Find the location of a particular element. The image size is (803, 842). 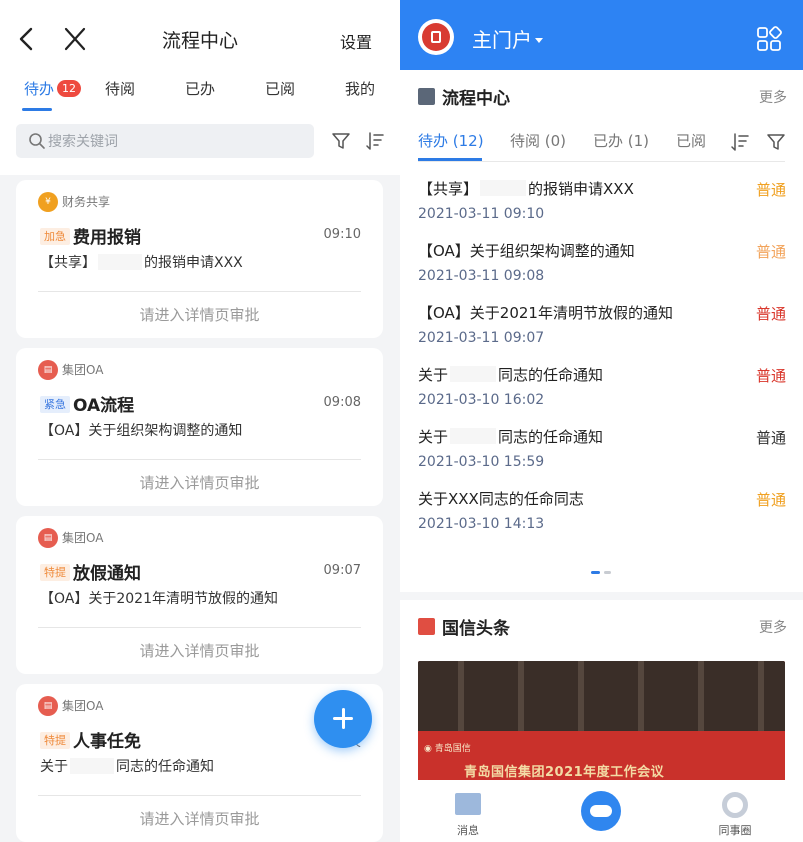

task-description: 关于 同志的任命通知 is located at coordinates (127, 766).